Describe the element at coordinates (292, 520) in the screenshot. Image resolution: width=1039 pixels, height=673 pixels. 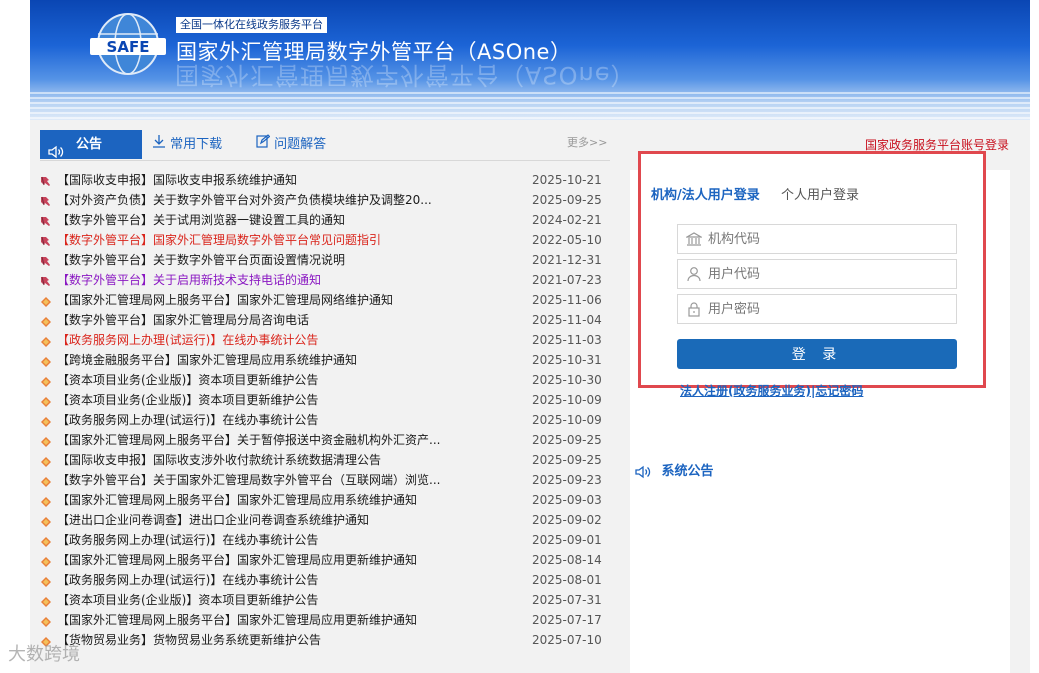
I see `notice-title-link: 【进出口企业问卷调查】进出口企业问卷调查系统维护通知` at that location.